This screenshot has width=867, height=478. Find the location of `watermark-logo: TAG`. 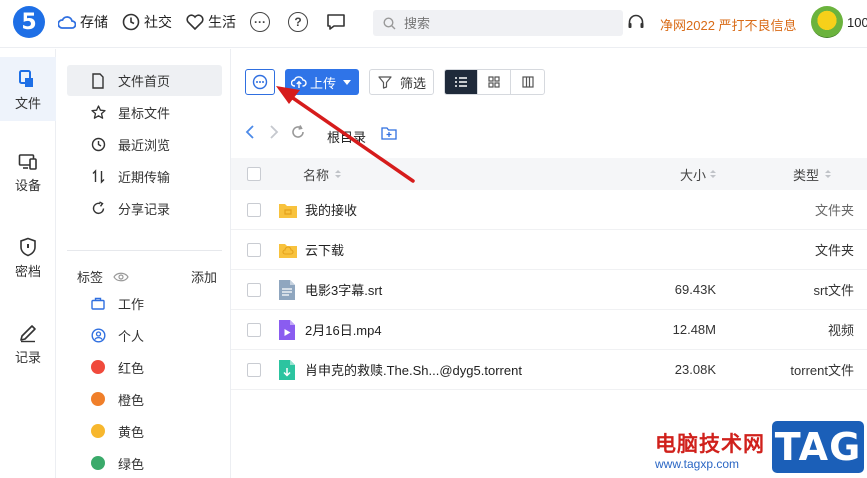

watermark-logo: TAG is located at coordinates (818, 447).